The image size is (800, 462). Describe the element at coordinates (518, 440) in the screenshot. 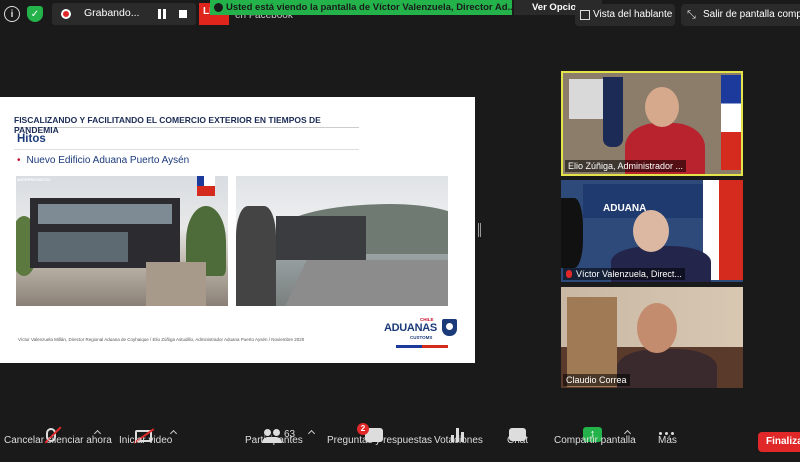

I see `chat-label: Chat` at that location.